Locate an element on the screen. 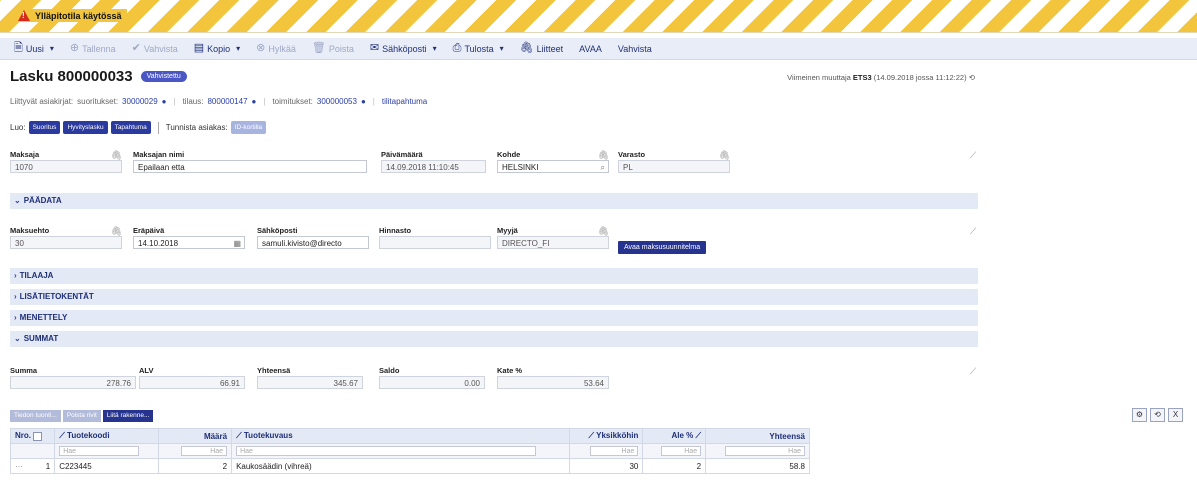 The width and height of the screenshot is (1197, 486). calendar-icon: ▦ is located at coordinates (237, 242).